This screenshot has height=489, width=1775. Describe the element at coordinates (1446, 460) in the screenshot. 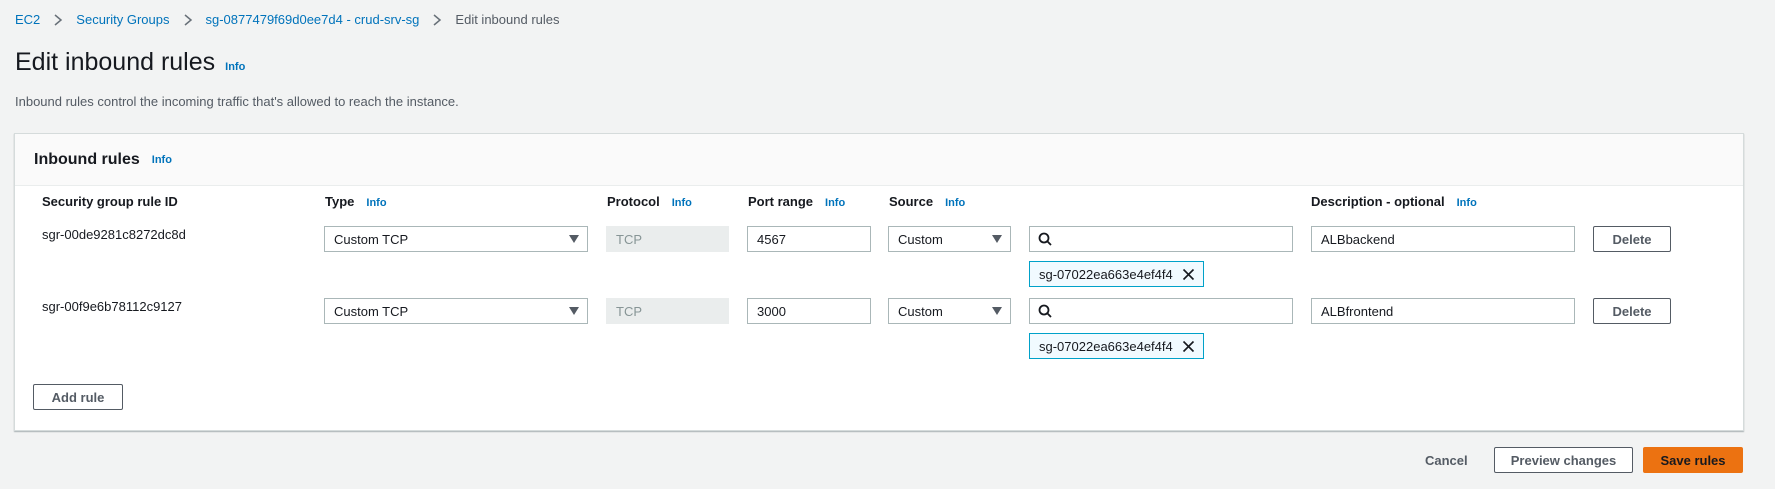

I see `cancel-button: Cancel` at that location.